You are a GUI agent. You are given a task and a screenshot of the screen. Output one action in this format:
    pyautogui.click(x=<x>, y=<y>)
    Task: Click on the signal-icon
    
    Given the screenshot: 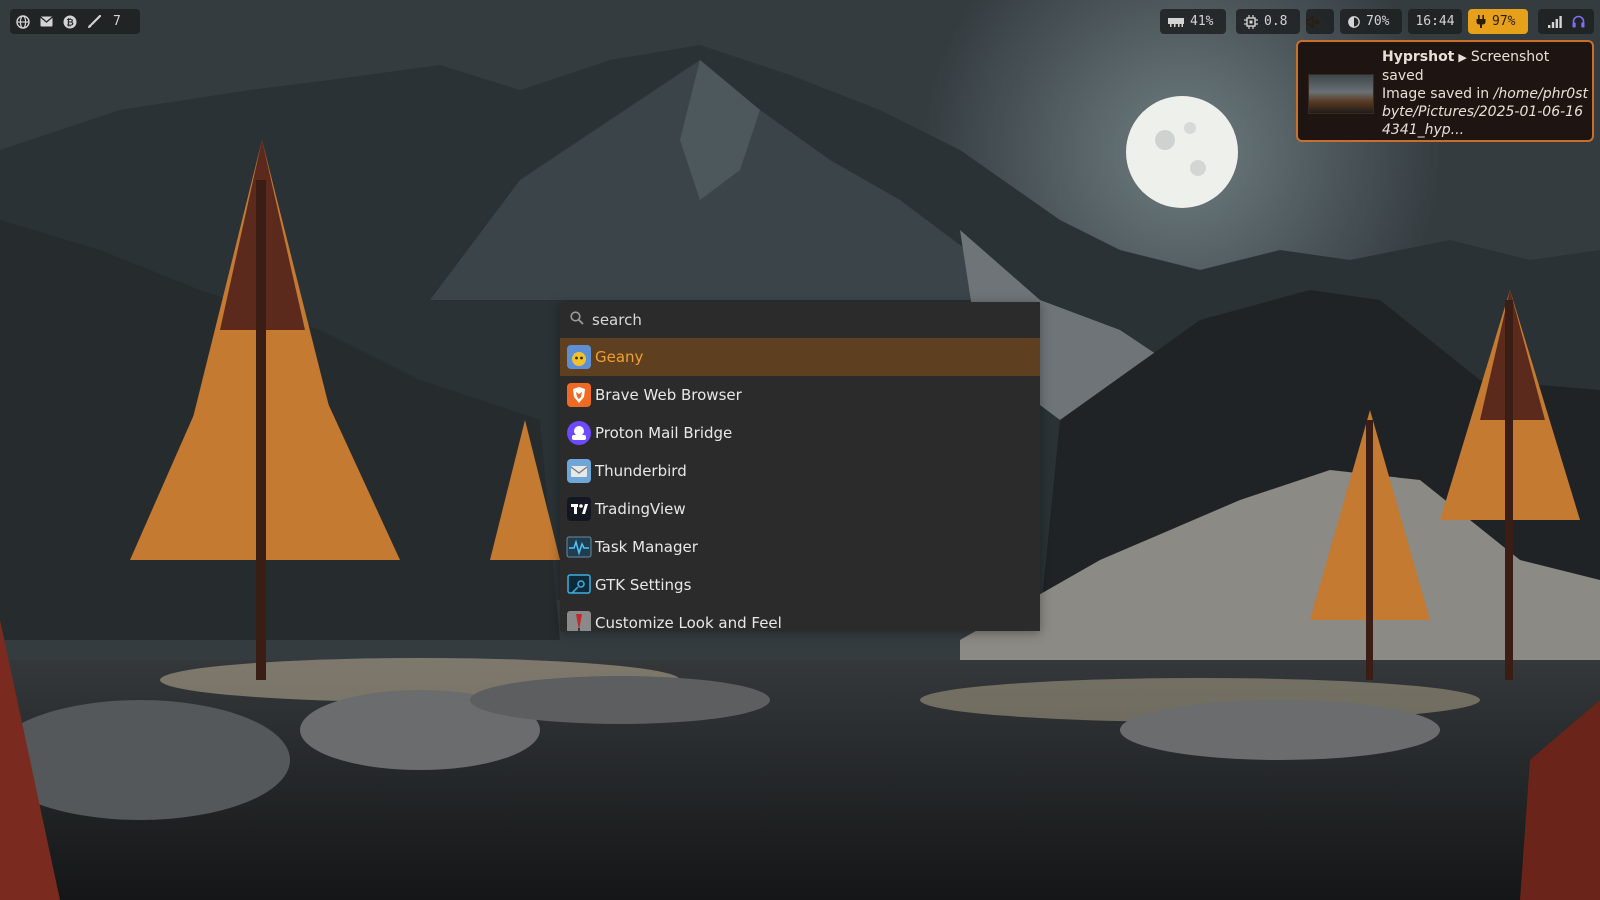 What is the action you would take?
    pyautogui.click(x=1554, y=21)
    